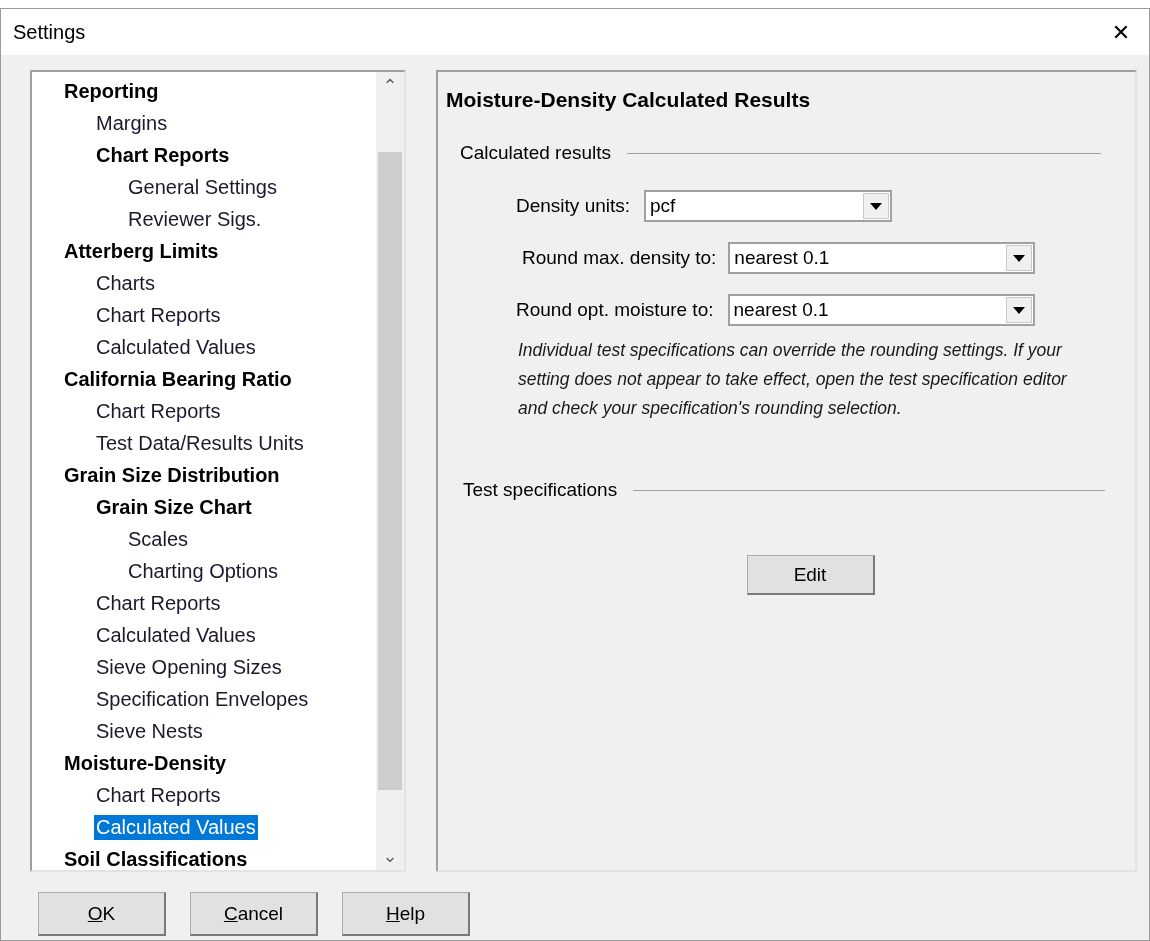 The image size is (1150, 941). What do you see at coordinates (49, 32) in the screenshot?
I see `window-title: Settings` at bounding box center [49, 32].